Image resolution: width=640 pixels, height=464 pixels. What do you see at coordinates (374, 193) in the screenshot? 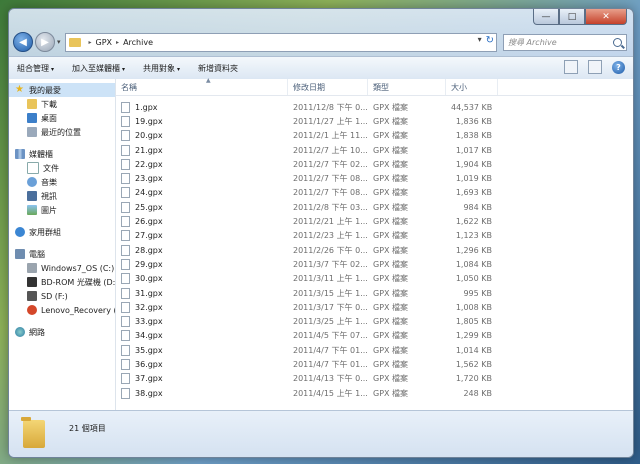
I see `file-row: 24.gpx 2011/2/7 下午 08... GPX 檔案 1,693 KB` at bounding box center [374, 193].